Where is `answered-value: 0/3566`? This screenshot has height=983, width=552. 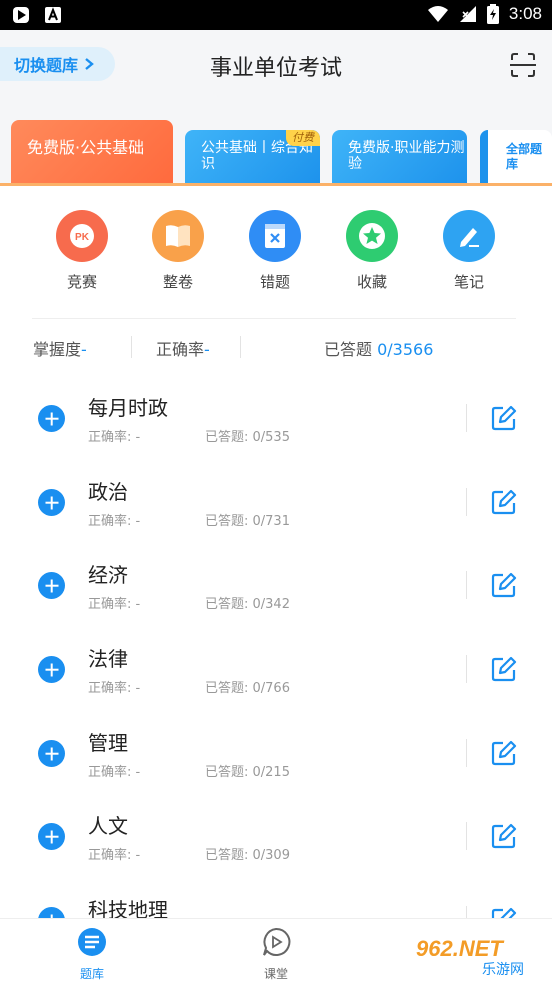 answered-value: 0/3566 is located at coordinates (405, 349).